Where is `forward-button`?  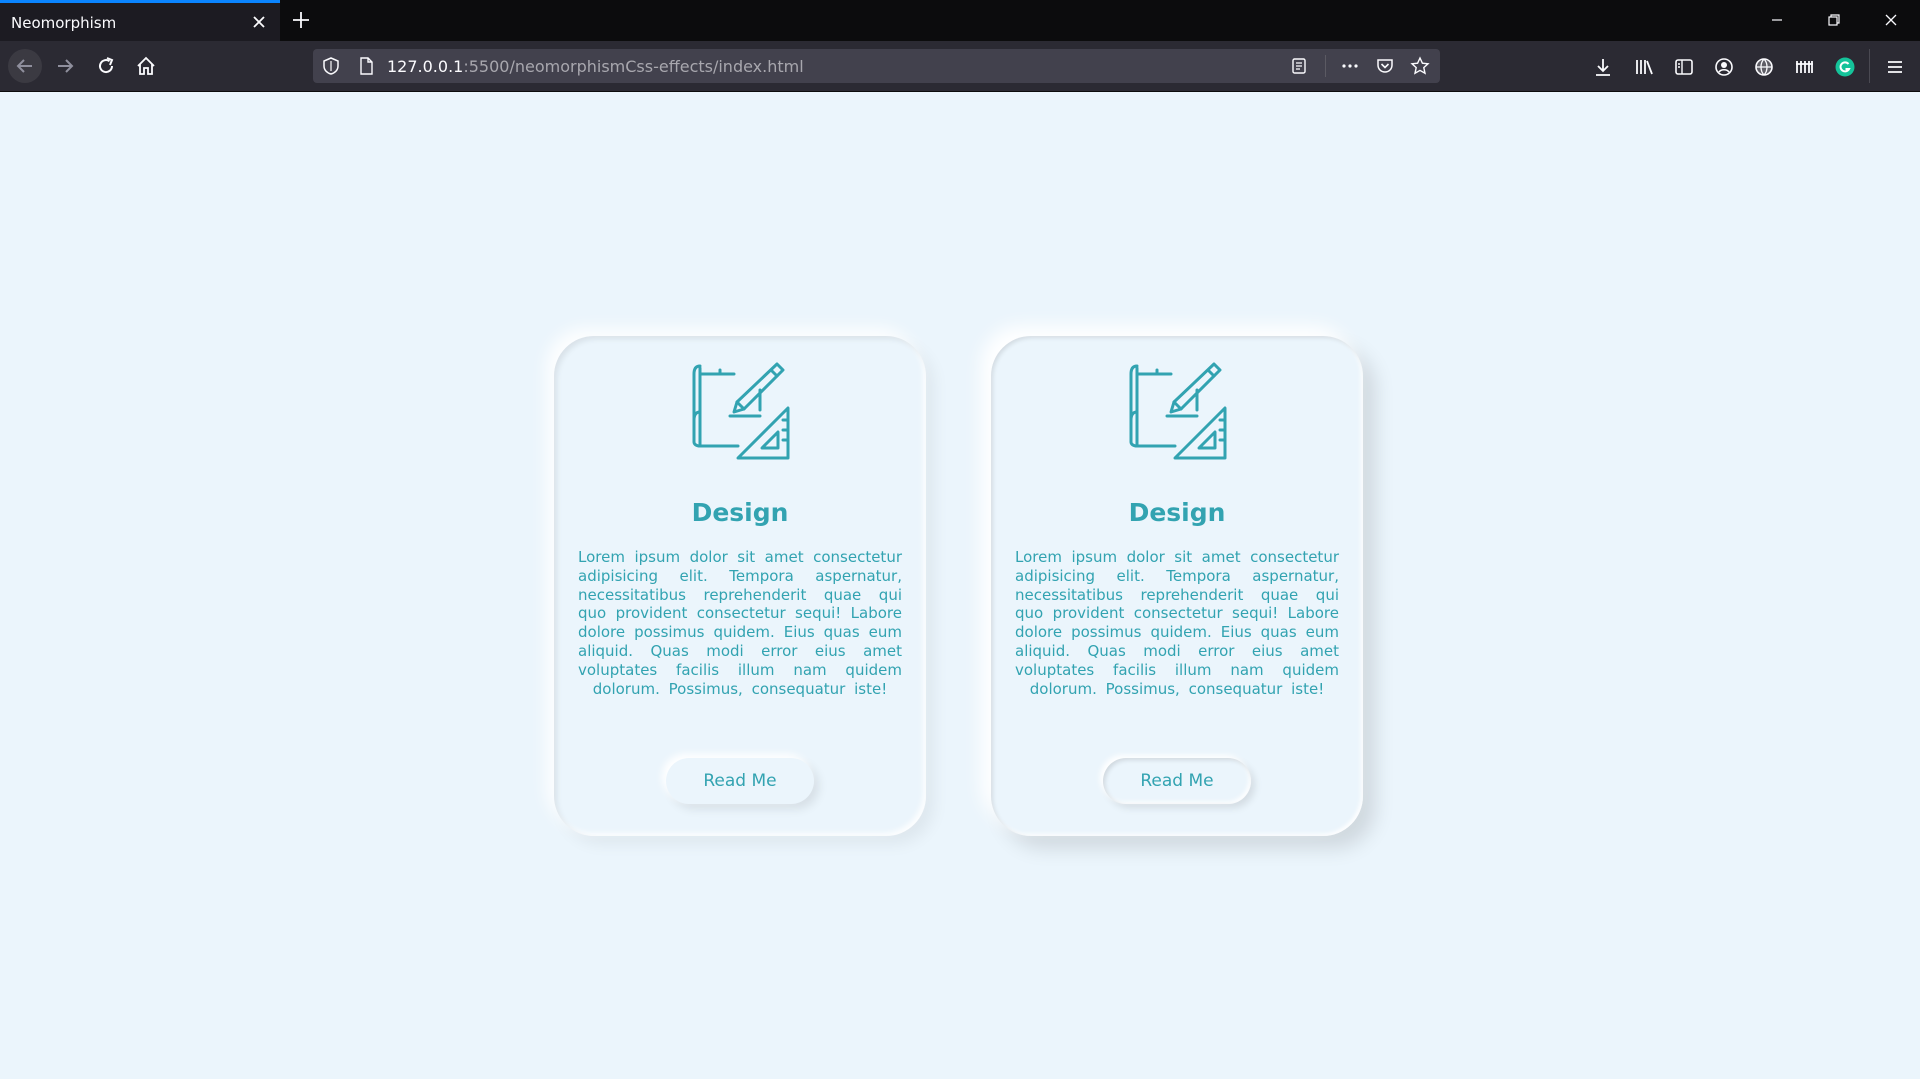 forward-button is located at coordinates (65, 66).